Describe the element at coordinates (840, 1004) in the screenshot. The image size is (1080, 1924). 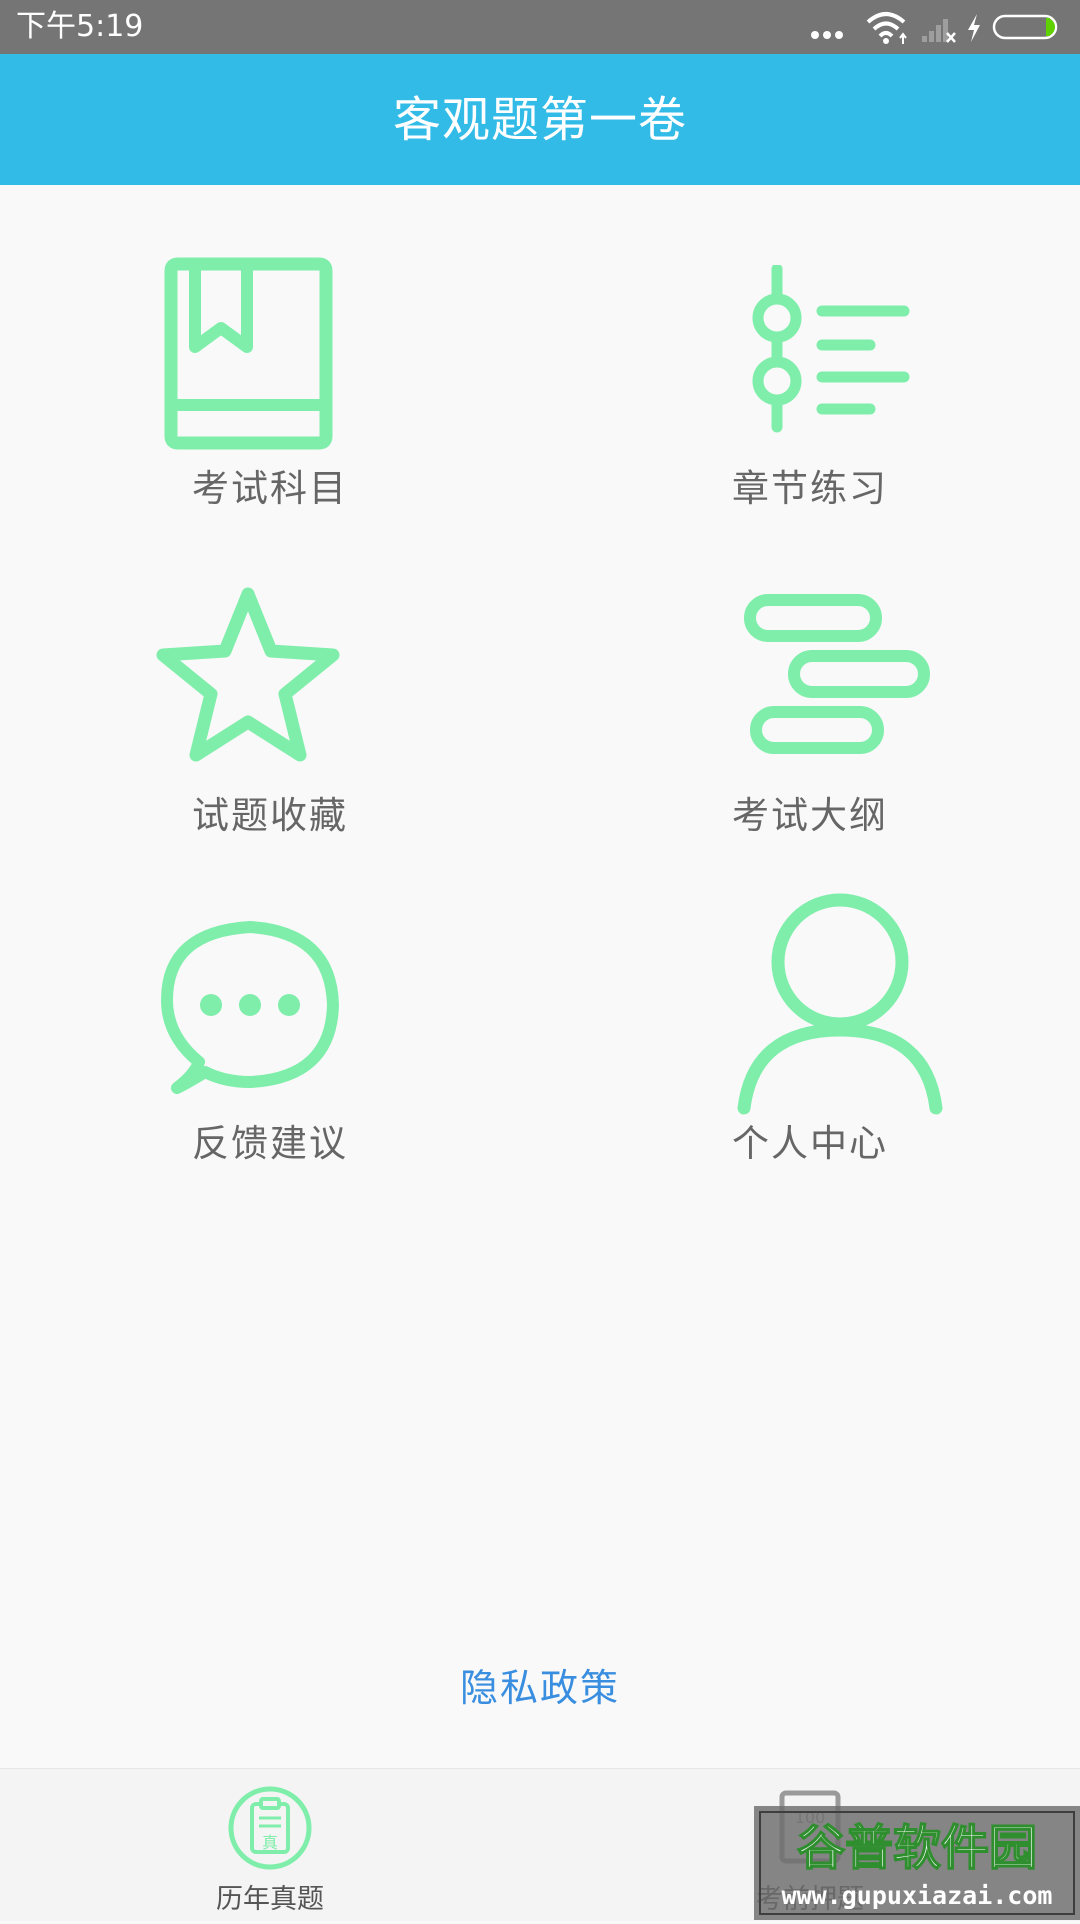
I see `user-icon` at that location.